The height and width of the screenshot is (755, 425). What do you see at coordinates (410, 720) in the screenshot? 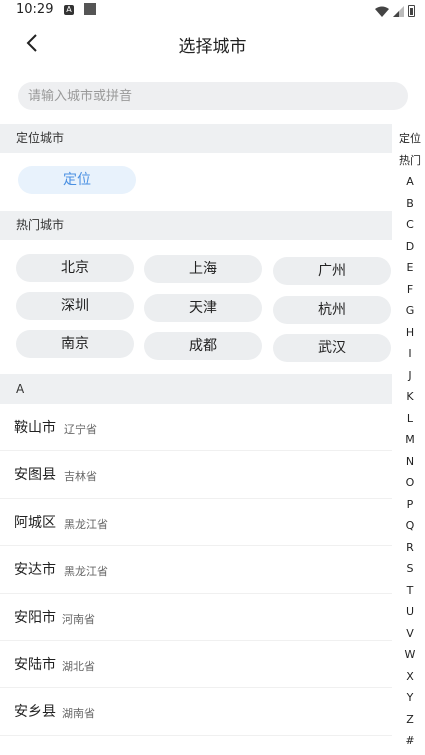
I see `index-item: Z` at bounding box center [410, 720].